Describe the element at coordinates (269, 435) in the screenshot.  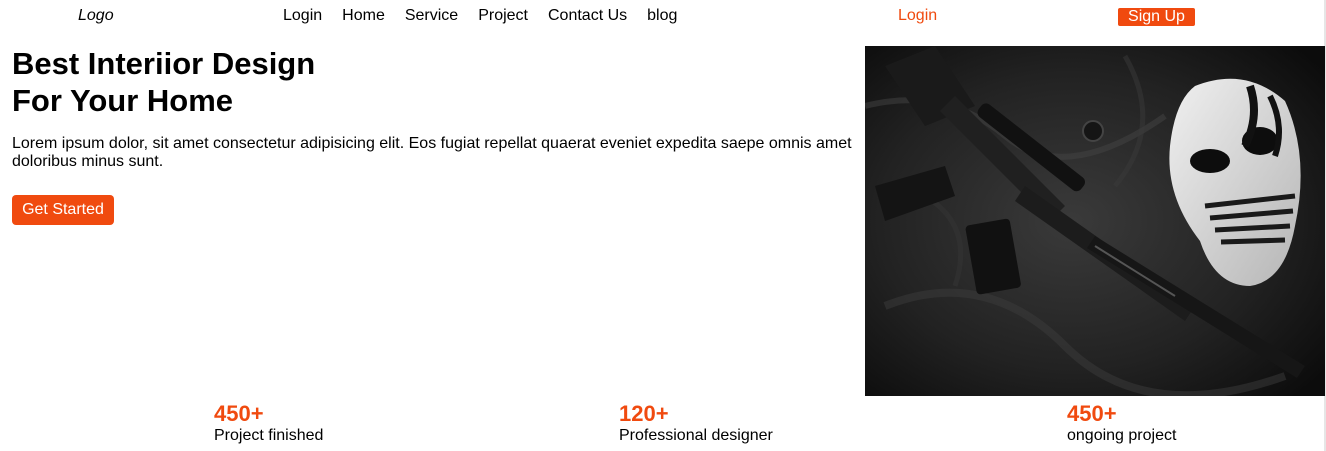
I see `stat-label: Project finished` at that location.